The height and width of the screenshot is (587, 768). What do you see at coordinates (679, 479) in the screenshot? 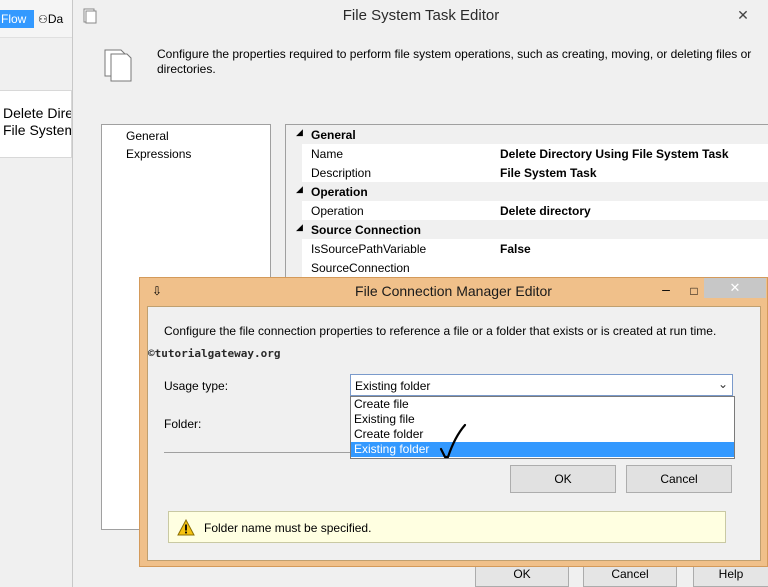
I see `dialog-cancel-button: Cancel` at bounding box center [679, 479].